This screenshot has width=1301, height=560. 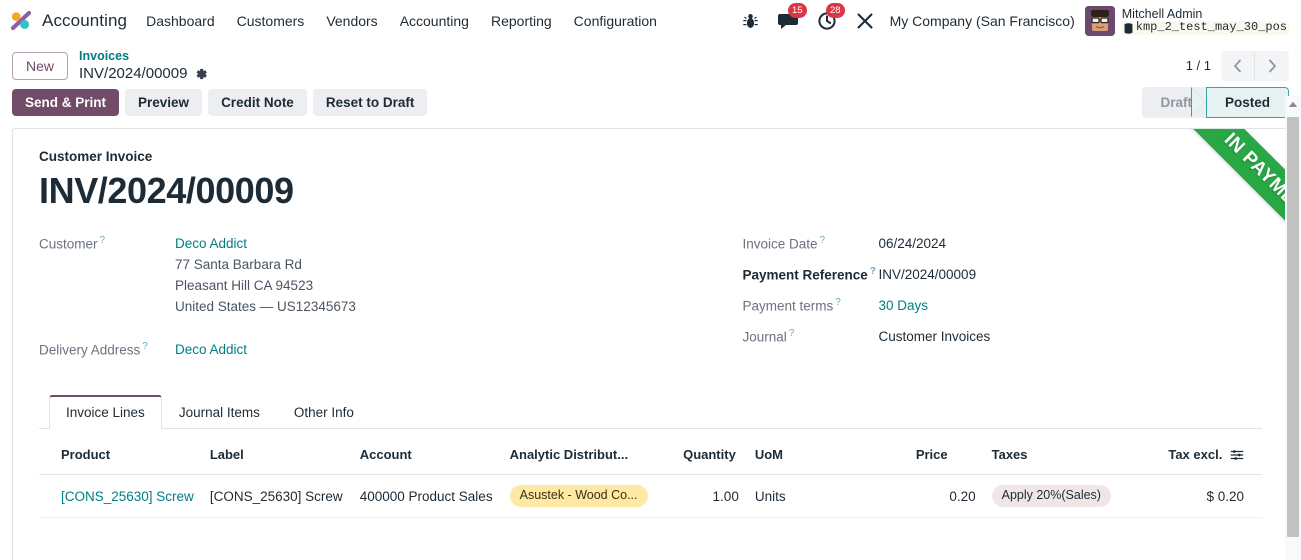 I want to click on control-panel: New Invoices INV/2024/00009 1 / 1, so click(x=650, y=65).